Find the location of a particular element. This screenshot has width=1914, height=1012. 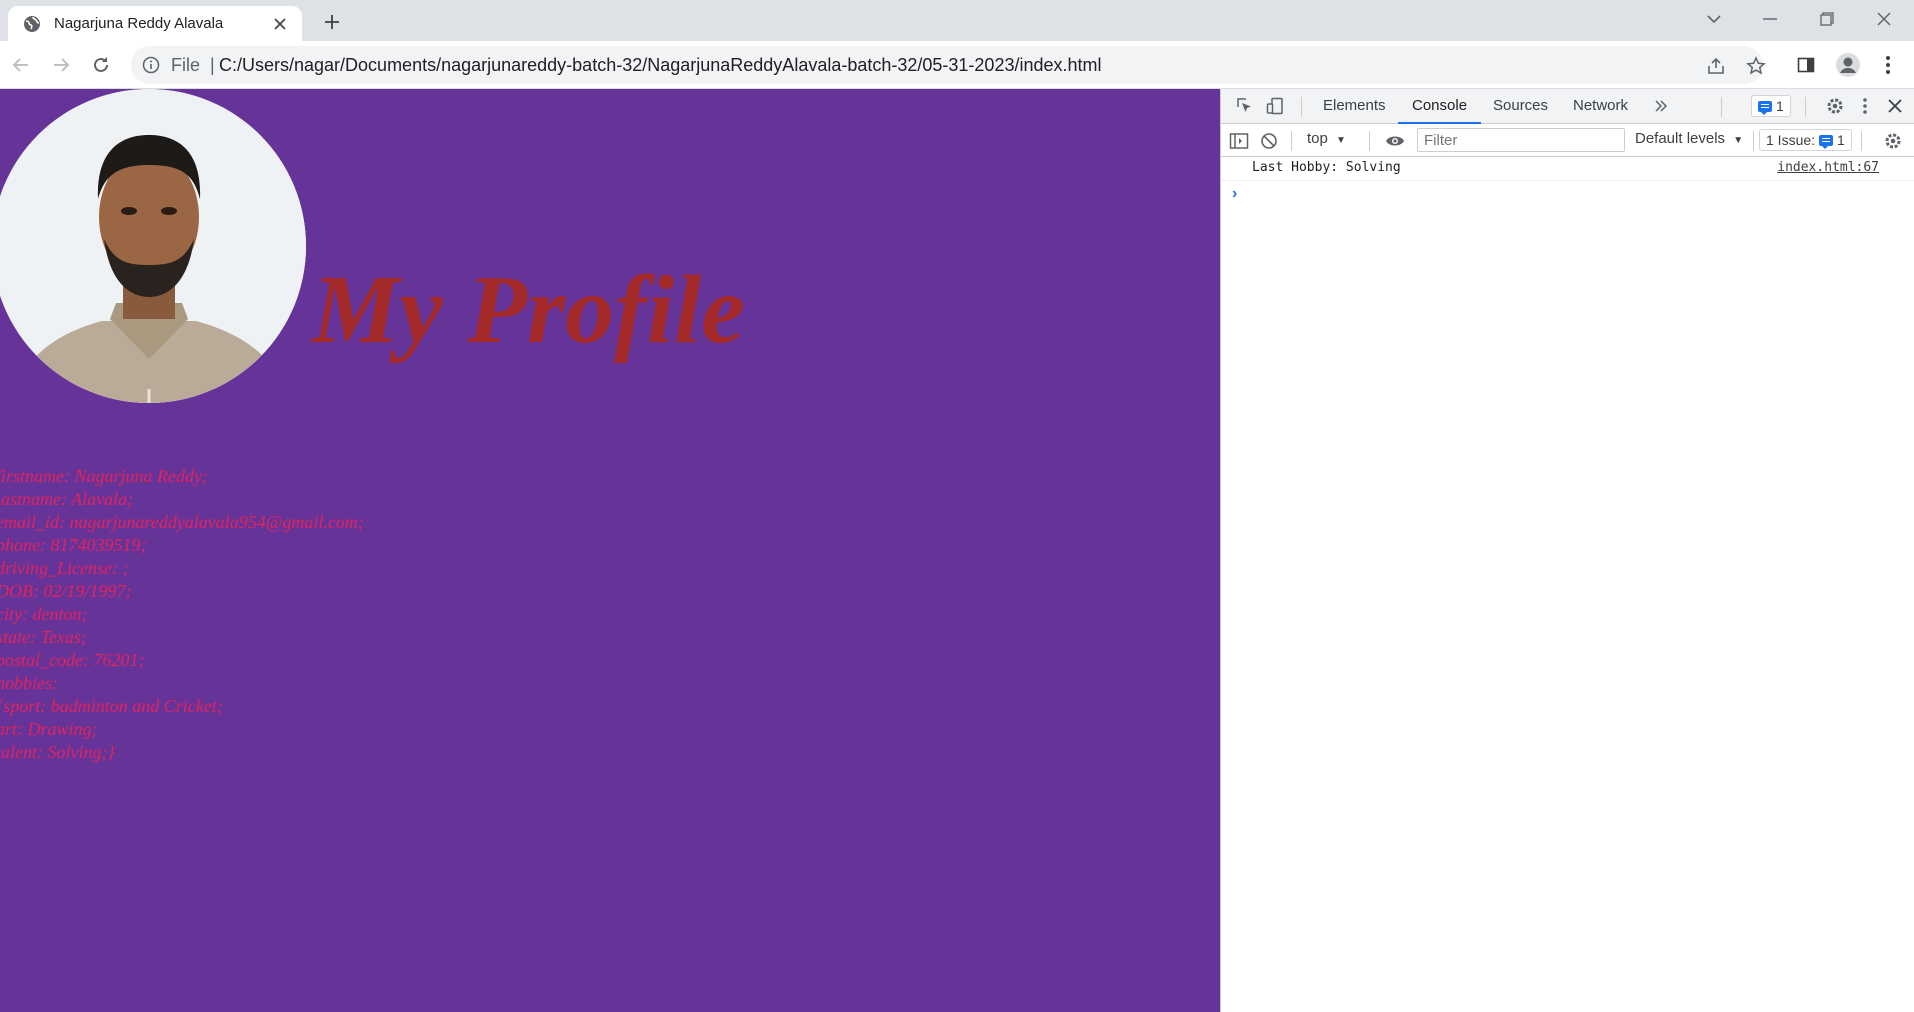

close-devtools-icon is located at coordinates (1895, 106).